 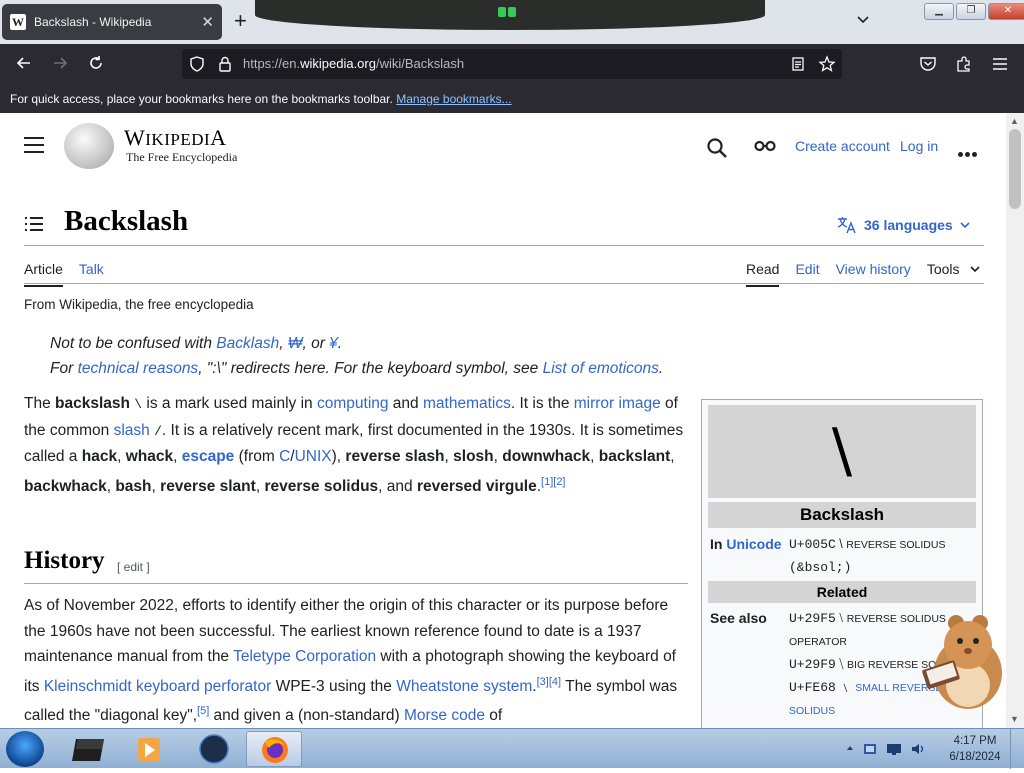 What do you see at coordinates (943, 269) in the screenshot?
I see `tools-label: Tools` at bounding box center [943, 269].